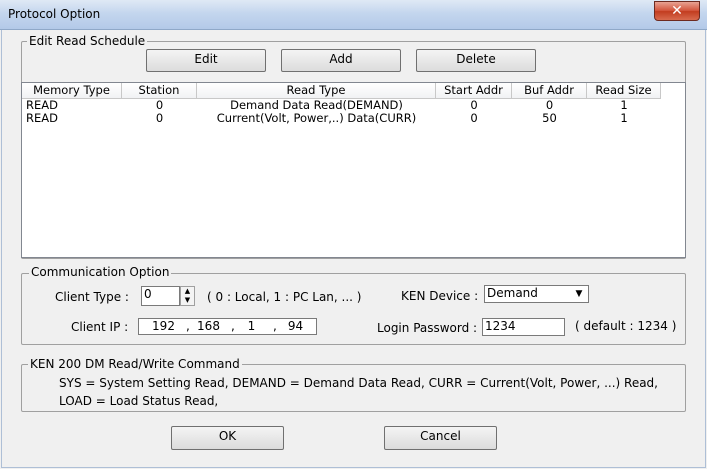  I want to click on column-header-memory-type: Memory Type, so click(72, 91).